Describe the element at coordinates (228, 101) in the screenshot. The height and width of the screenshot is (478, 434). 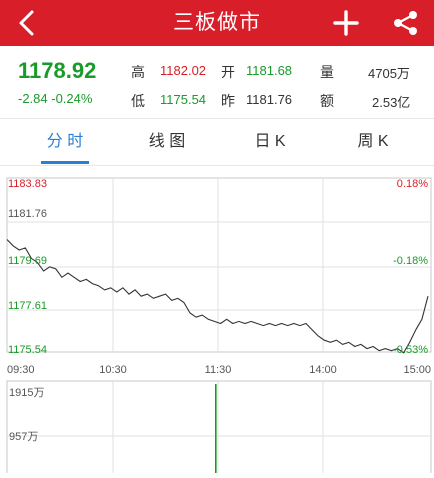
I see `prev-close-label: 昨` at that location.